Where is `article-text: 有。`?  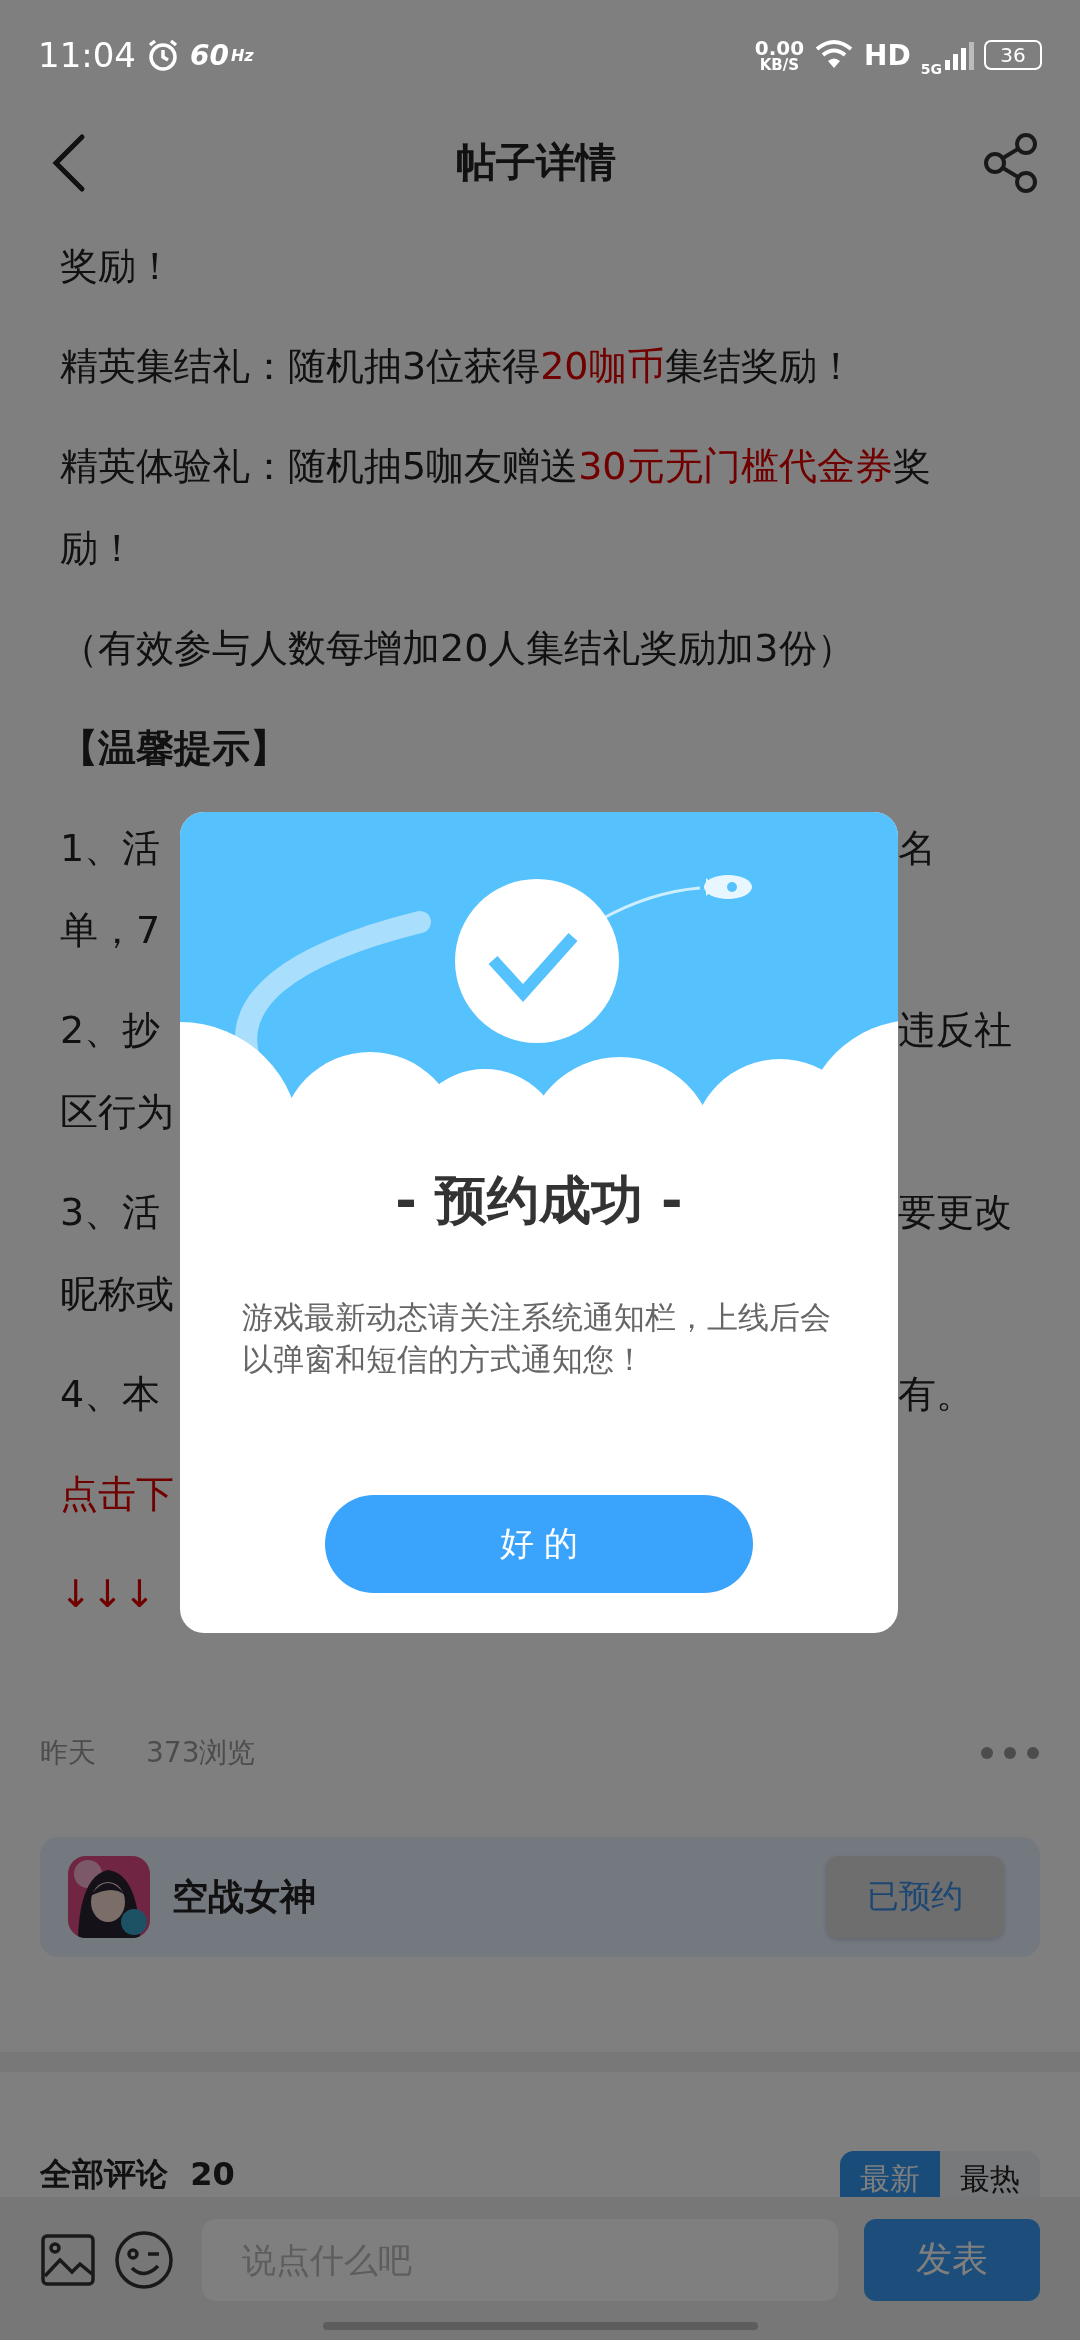 article-text: 有。 is located at coordinates (936, 1394).